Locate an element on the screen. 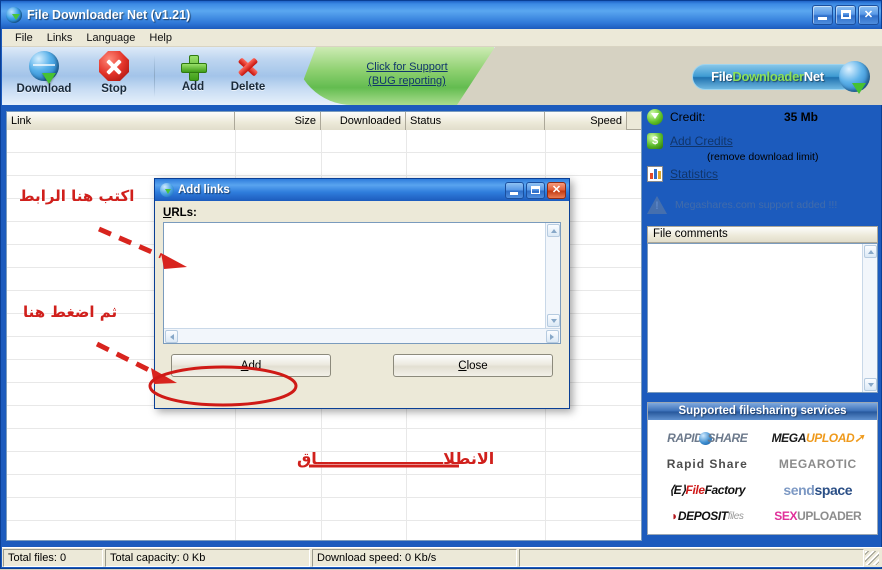  urls-label: URLs: is located at coordinates (362, 213).